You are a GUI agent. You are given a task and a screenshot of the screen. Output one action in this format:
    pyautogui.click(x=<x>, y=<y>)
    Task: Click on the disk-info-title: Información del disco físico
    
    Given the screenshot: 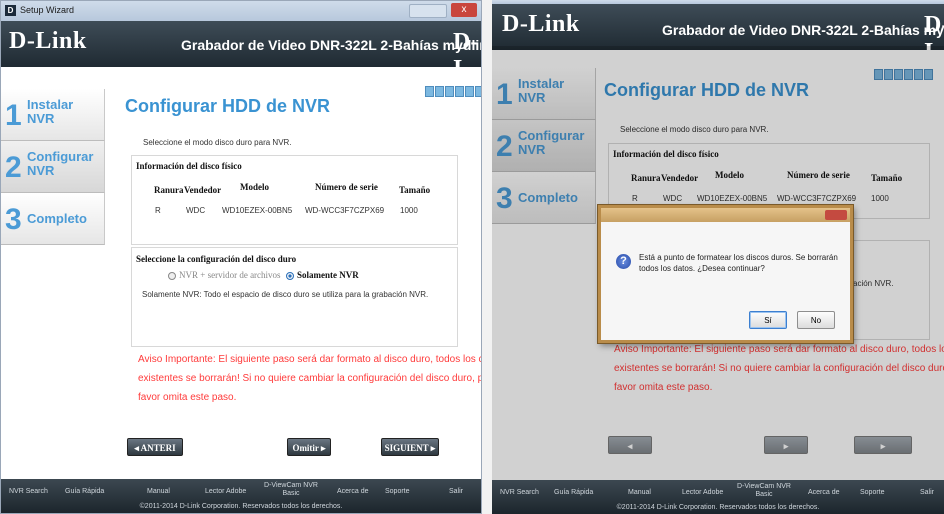 What is the action you would take?
    pyautogui.click(x=189, y=166)
    